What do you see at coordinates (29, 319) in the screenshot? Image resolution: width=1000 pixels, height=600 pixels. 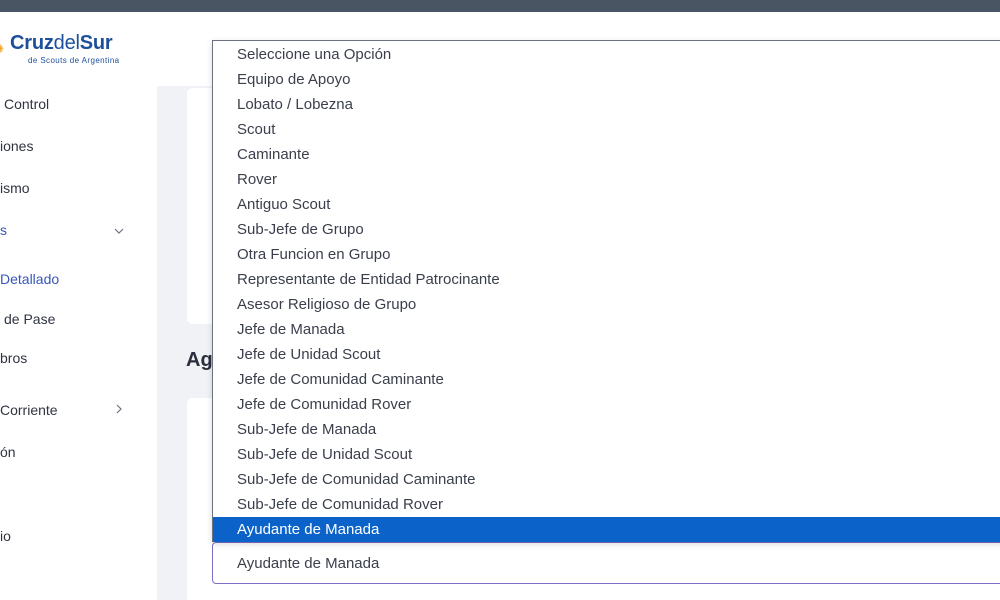 I see `sidebar-subitem-pase: de Pase` at bounding box center [29, 319].